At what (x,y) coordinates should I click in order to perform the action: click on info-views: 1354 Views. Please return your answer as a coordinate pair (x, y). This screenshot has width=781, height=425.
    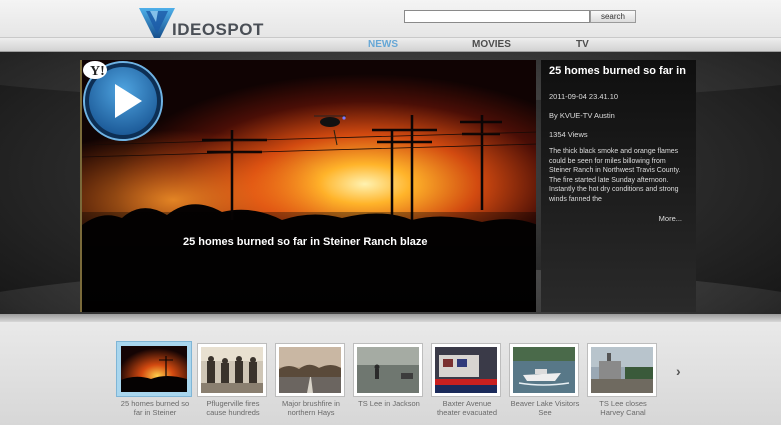
    Looking at the image, I should click on (568, 134).